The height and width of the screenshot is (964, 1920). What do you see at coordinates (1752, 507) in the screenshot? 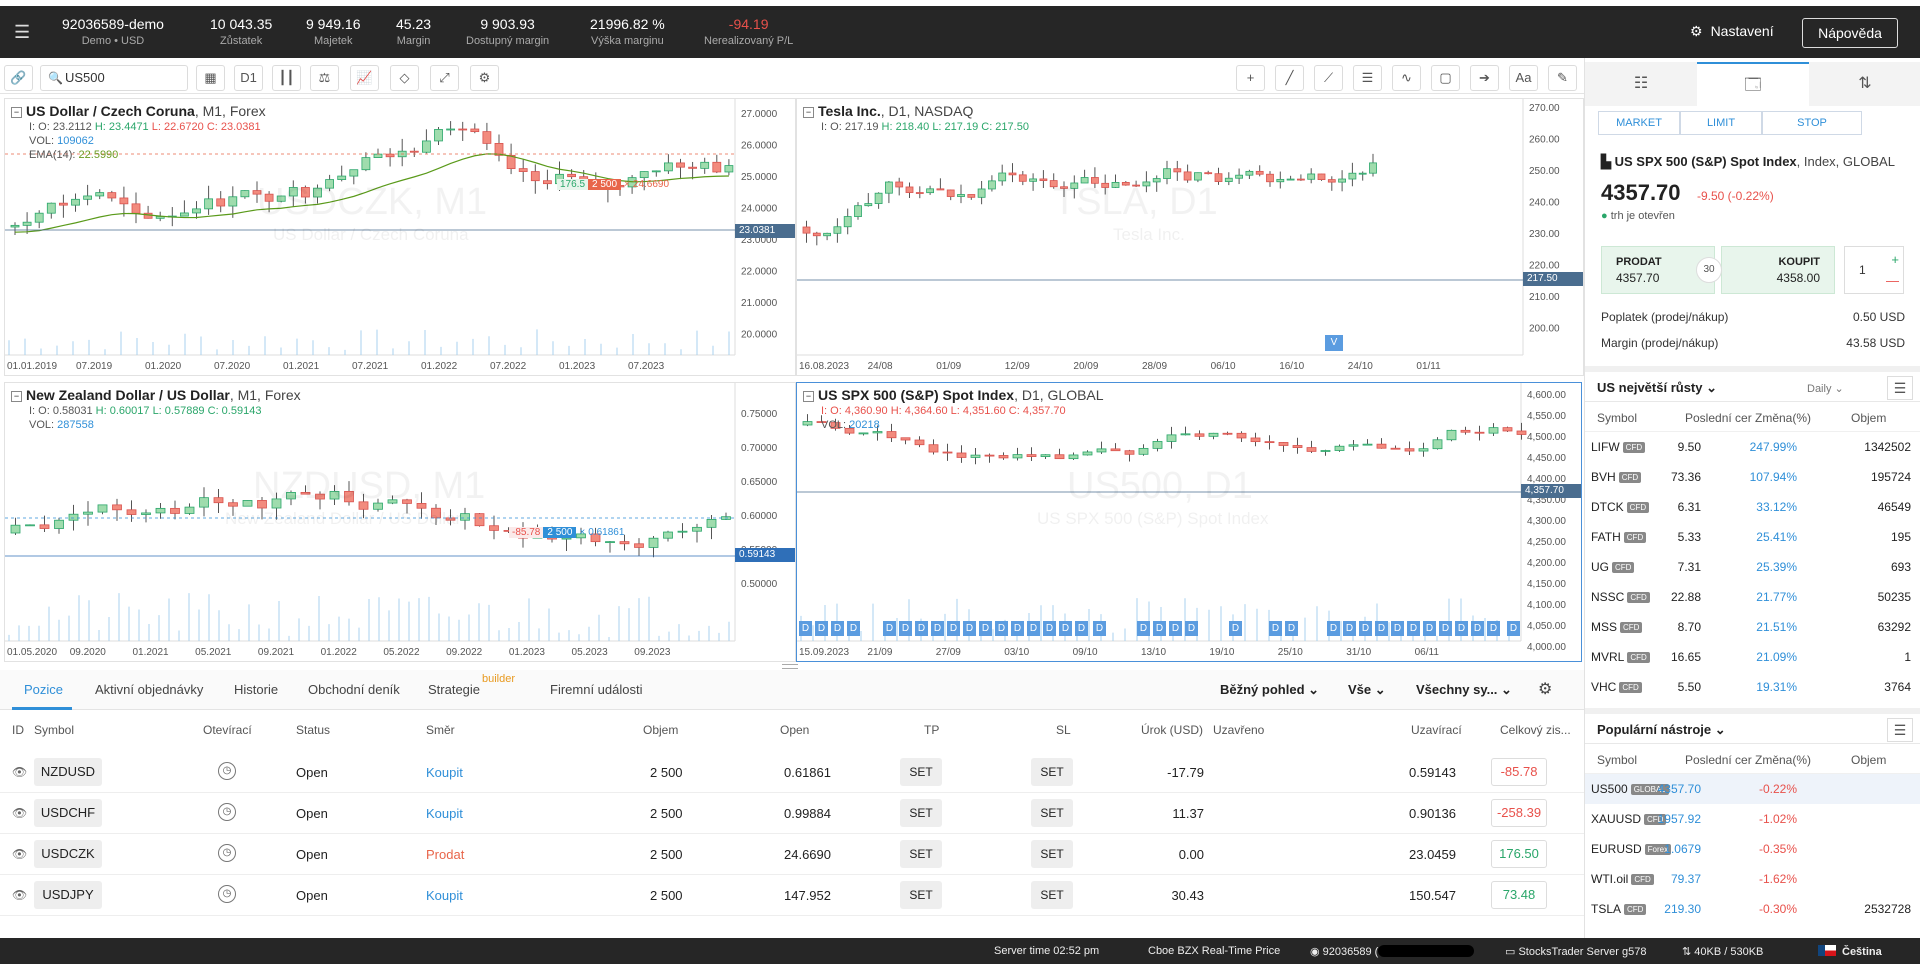
I see `list-item: DTCK CFD 6.31 33.12% 46549` at bounding box center [1752, 507].